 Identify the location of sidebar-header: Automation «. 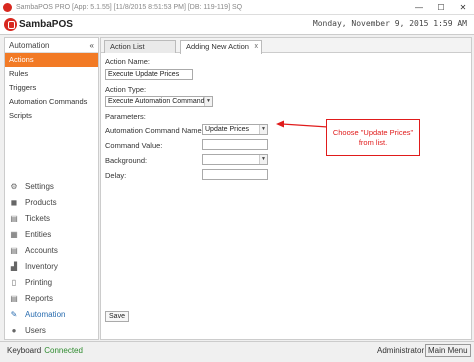
(51, 45).